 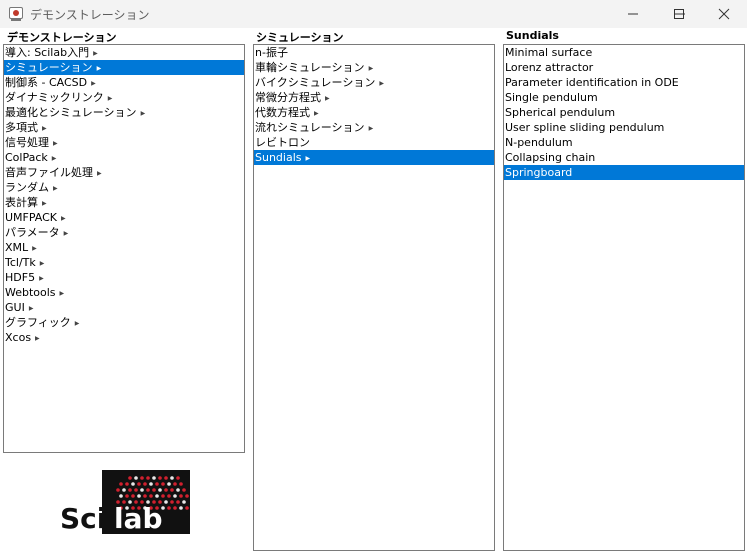 I want to click on list-item-label: Single pendulum, so click(x=551, y=97).